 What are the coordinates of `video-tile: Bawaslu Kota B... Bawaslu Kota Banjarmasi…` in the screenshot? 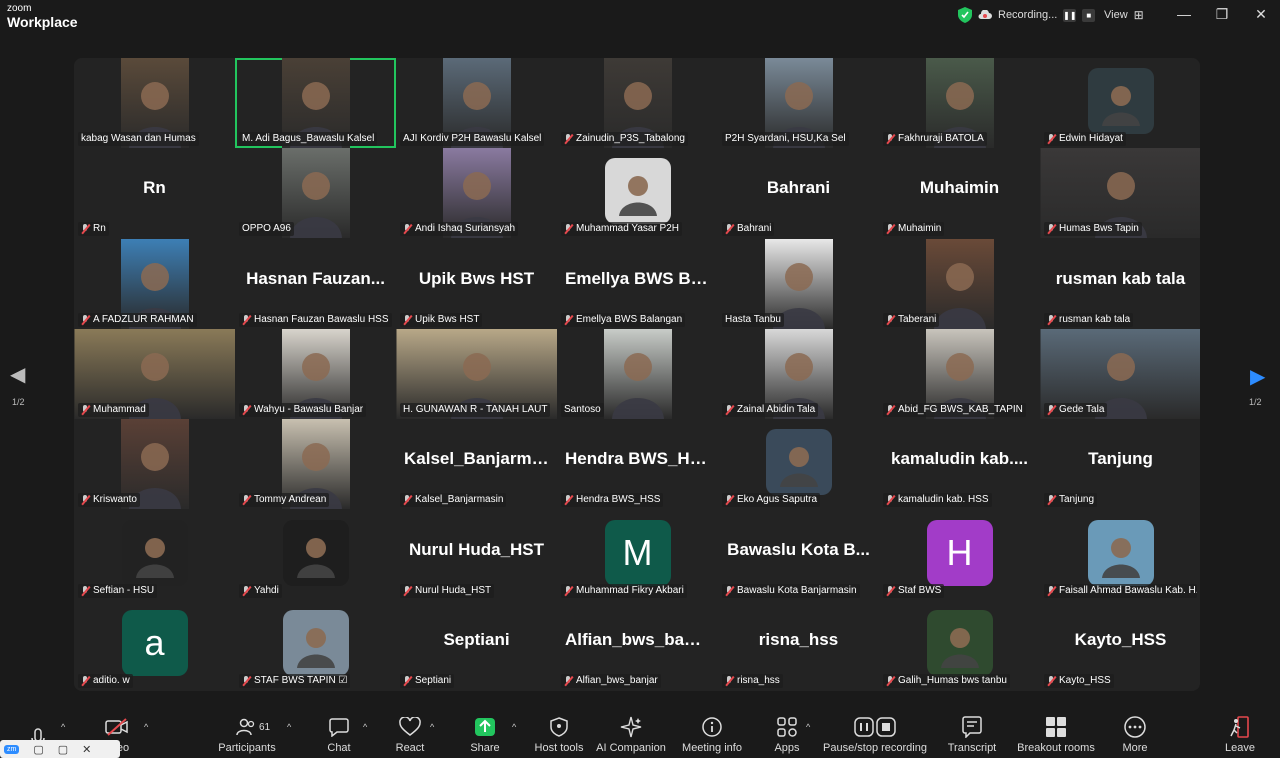 It's located at (798, 555).